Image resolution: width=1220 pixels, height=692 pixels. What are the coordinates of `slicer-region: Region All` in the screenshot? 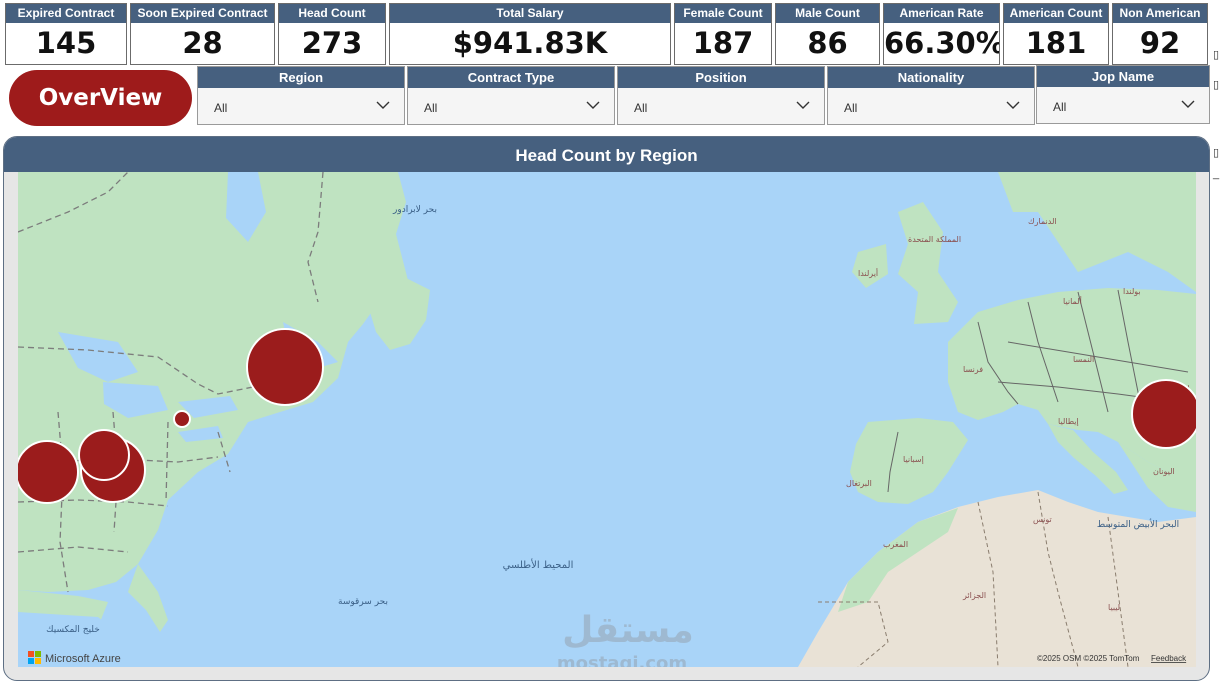 It's located at (301, 95).